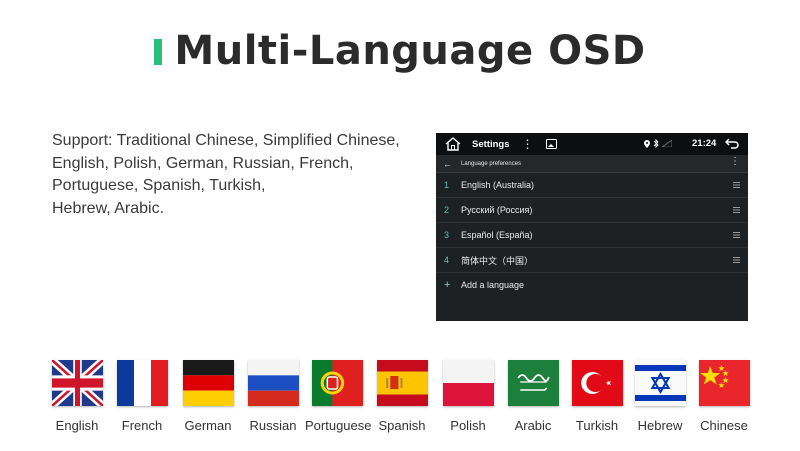 The image size is (800, 451). Describe the element at coordinates (447, 260) in the screenshot. I see `language-number: 4` at that location.